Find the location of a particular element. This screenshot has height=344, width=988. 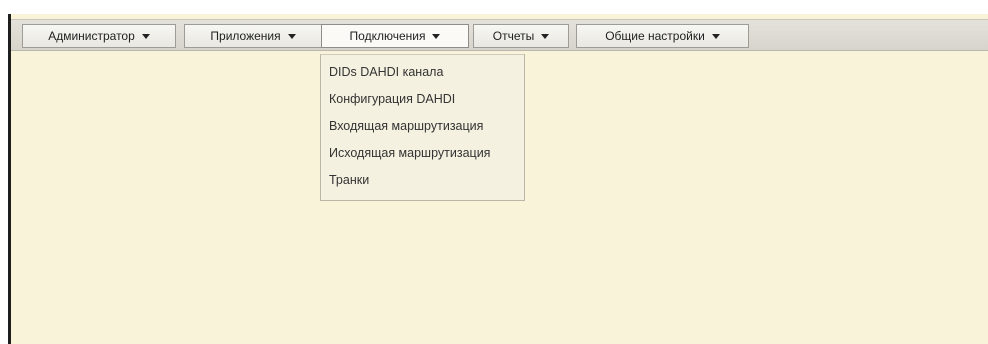

menu-reports-button: Отчеты is located at coordinates (521, 36).